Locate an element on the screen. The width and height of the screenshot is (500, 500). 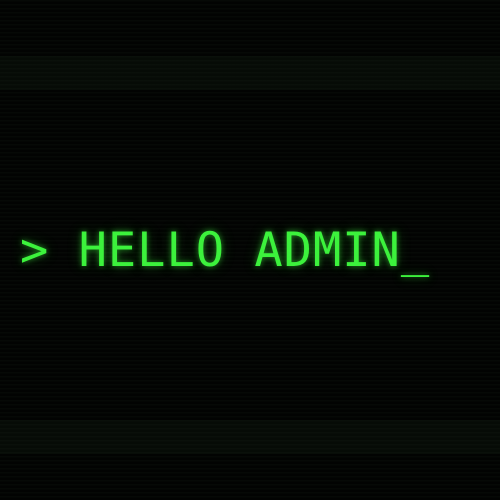
greeting-message: HELLO ADMIN is located at coordinates (239, 250).